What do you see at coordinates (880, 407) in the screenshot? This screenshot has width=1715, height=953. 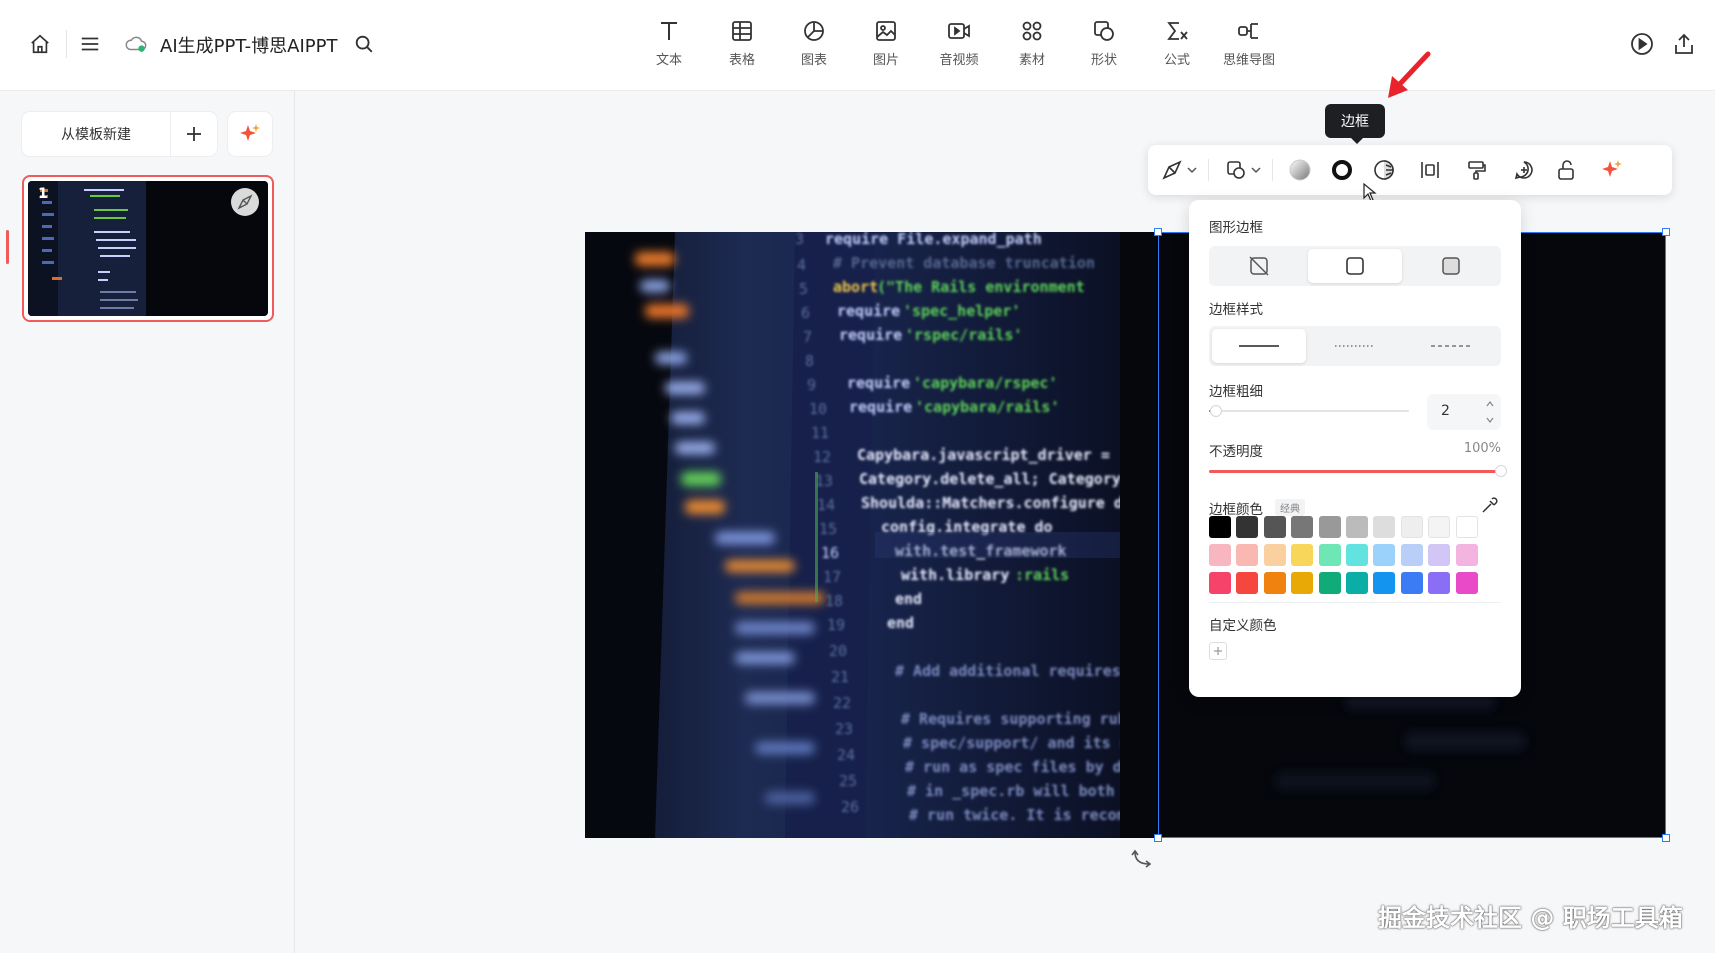 I see `svg-text: require` at bounding box center [880, 407].